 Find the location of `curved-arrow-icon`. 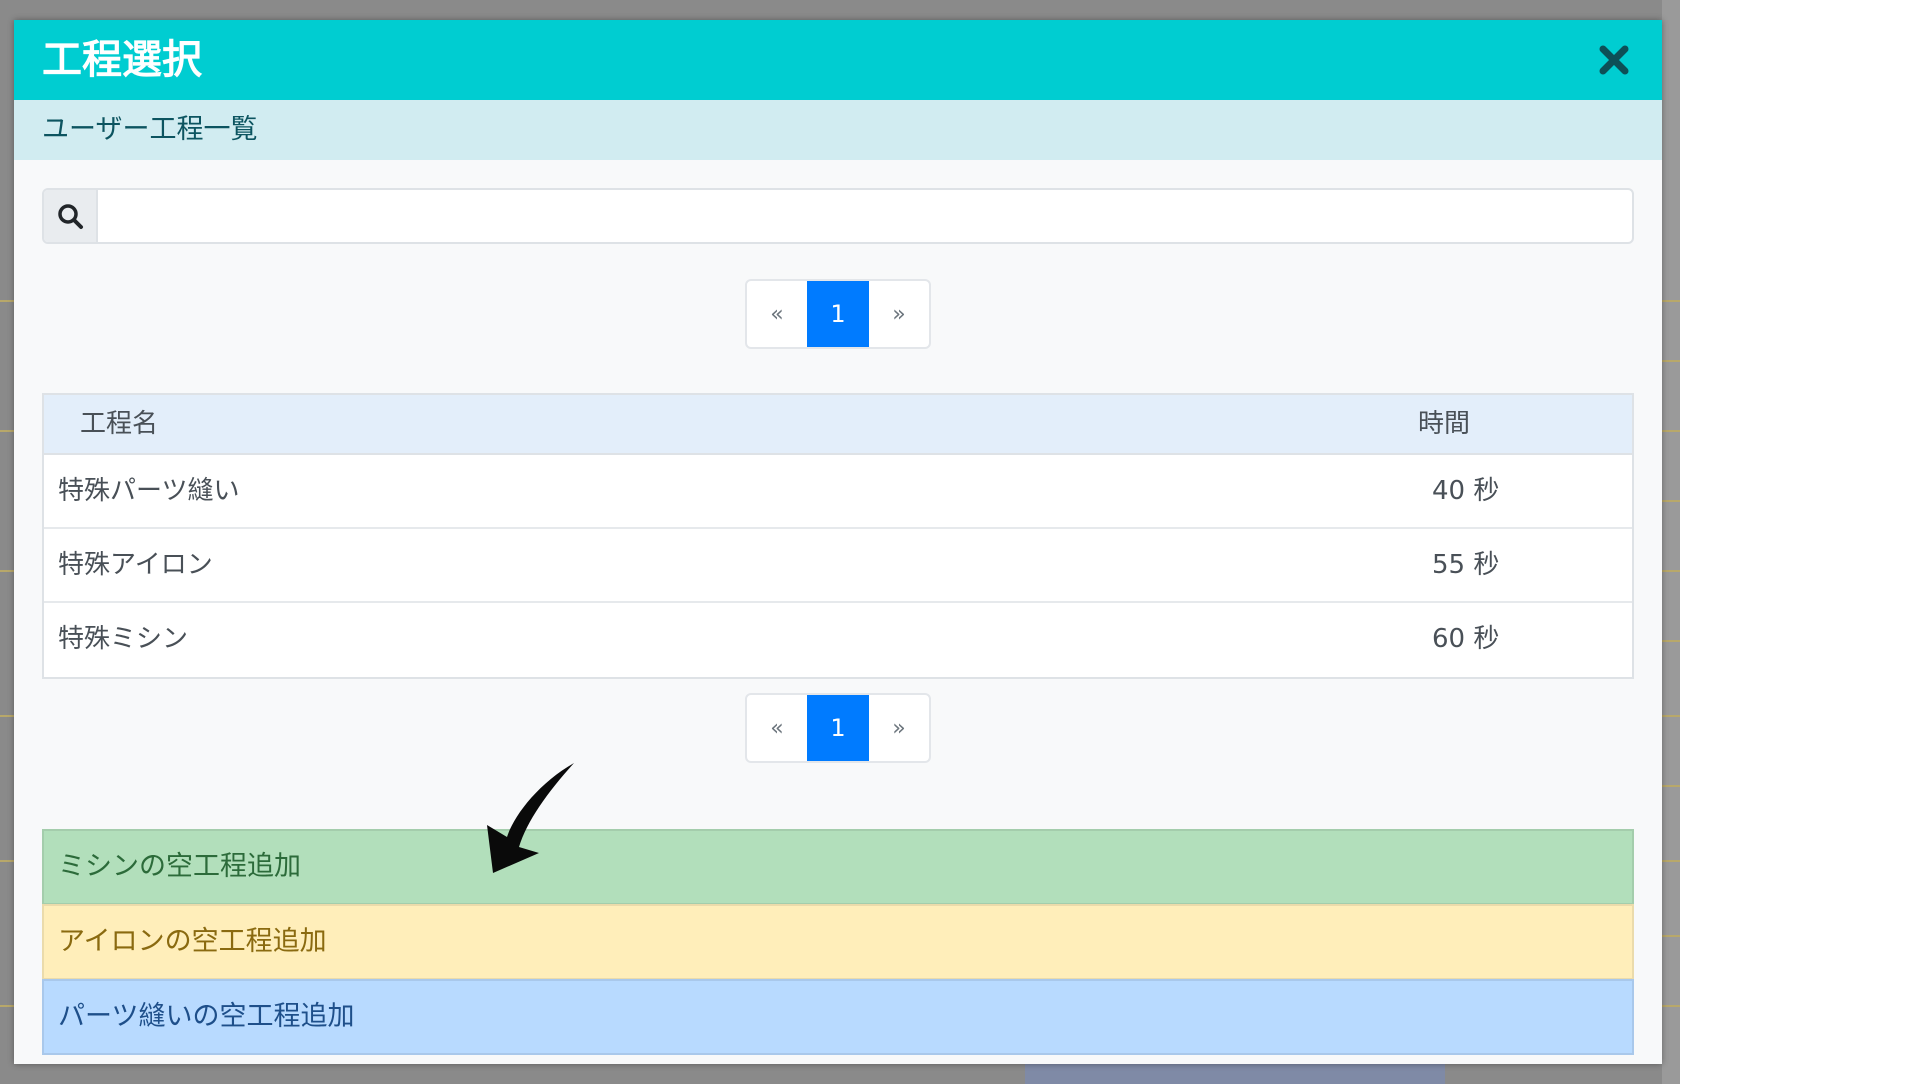

curved-arrow-icon is located at coordinates (530, 818).